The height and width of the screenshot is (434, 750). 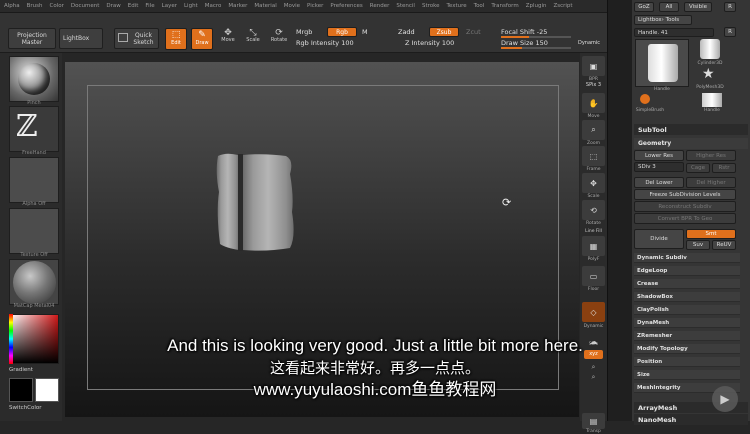 I want to click on draw-size-track, so click(x=536, y=48).